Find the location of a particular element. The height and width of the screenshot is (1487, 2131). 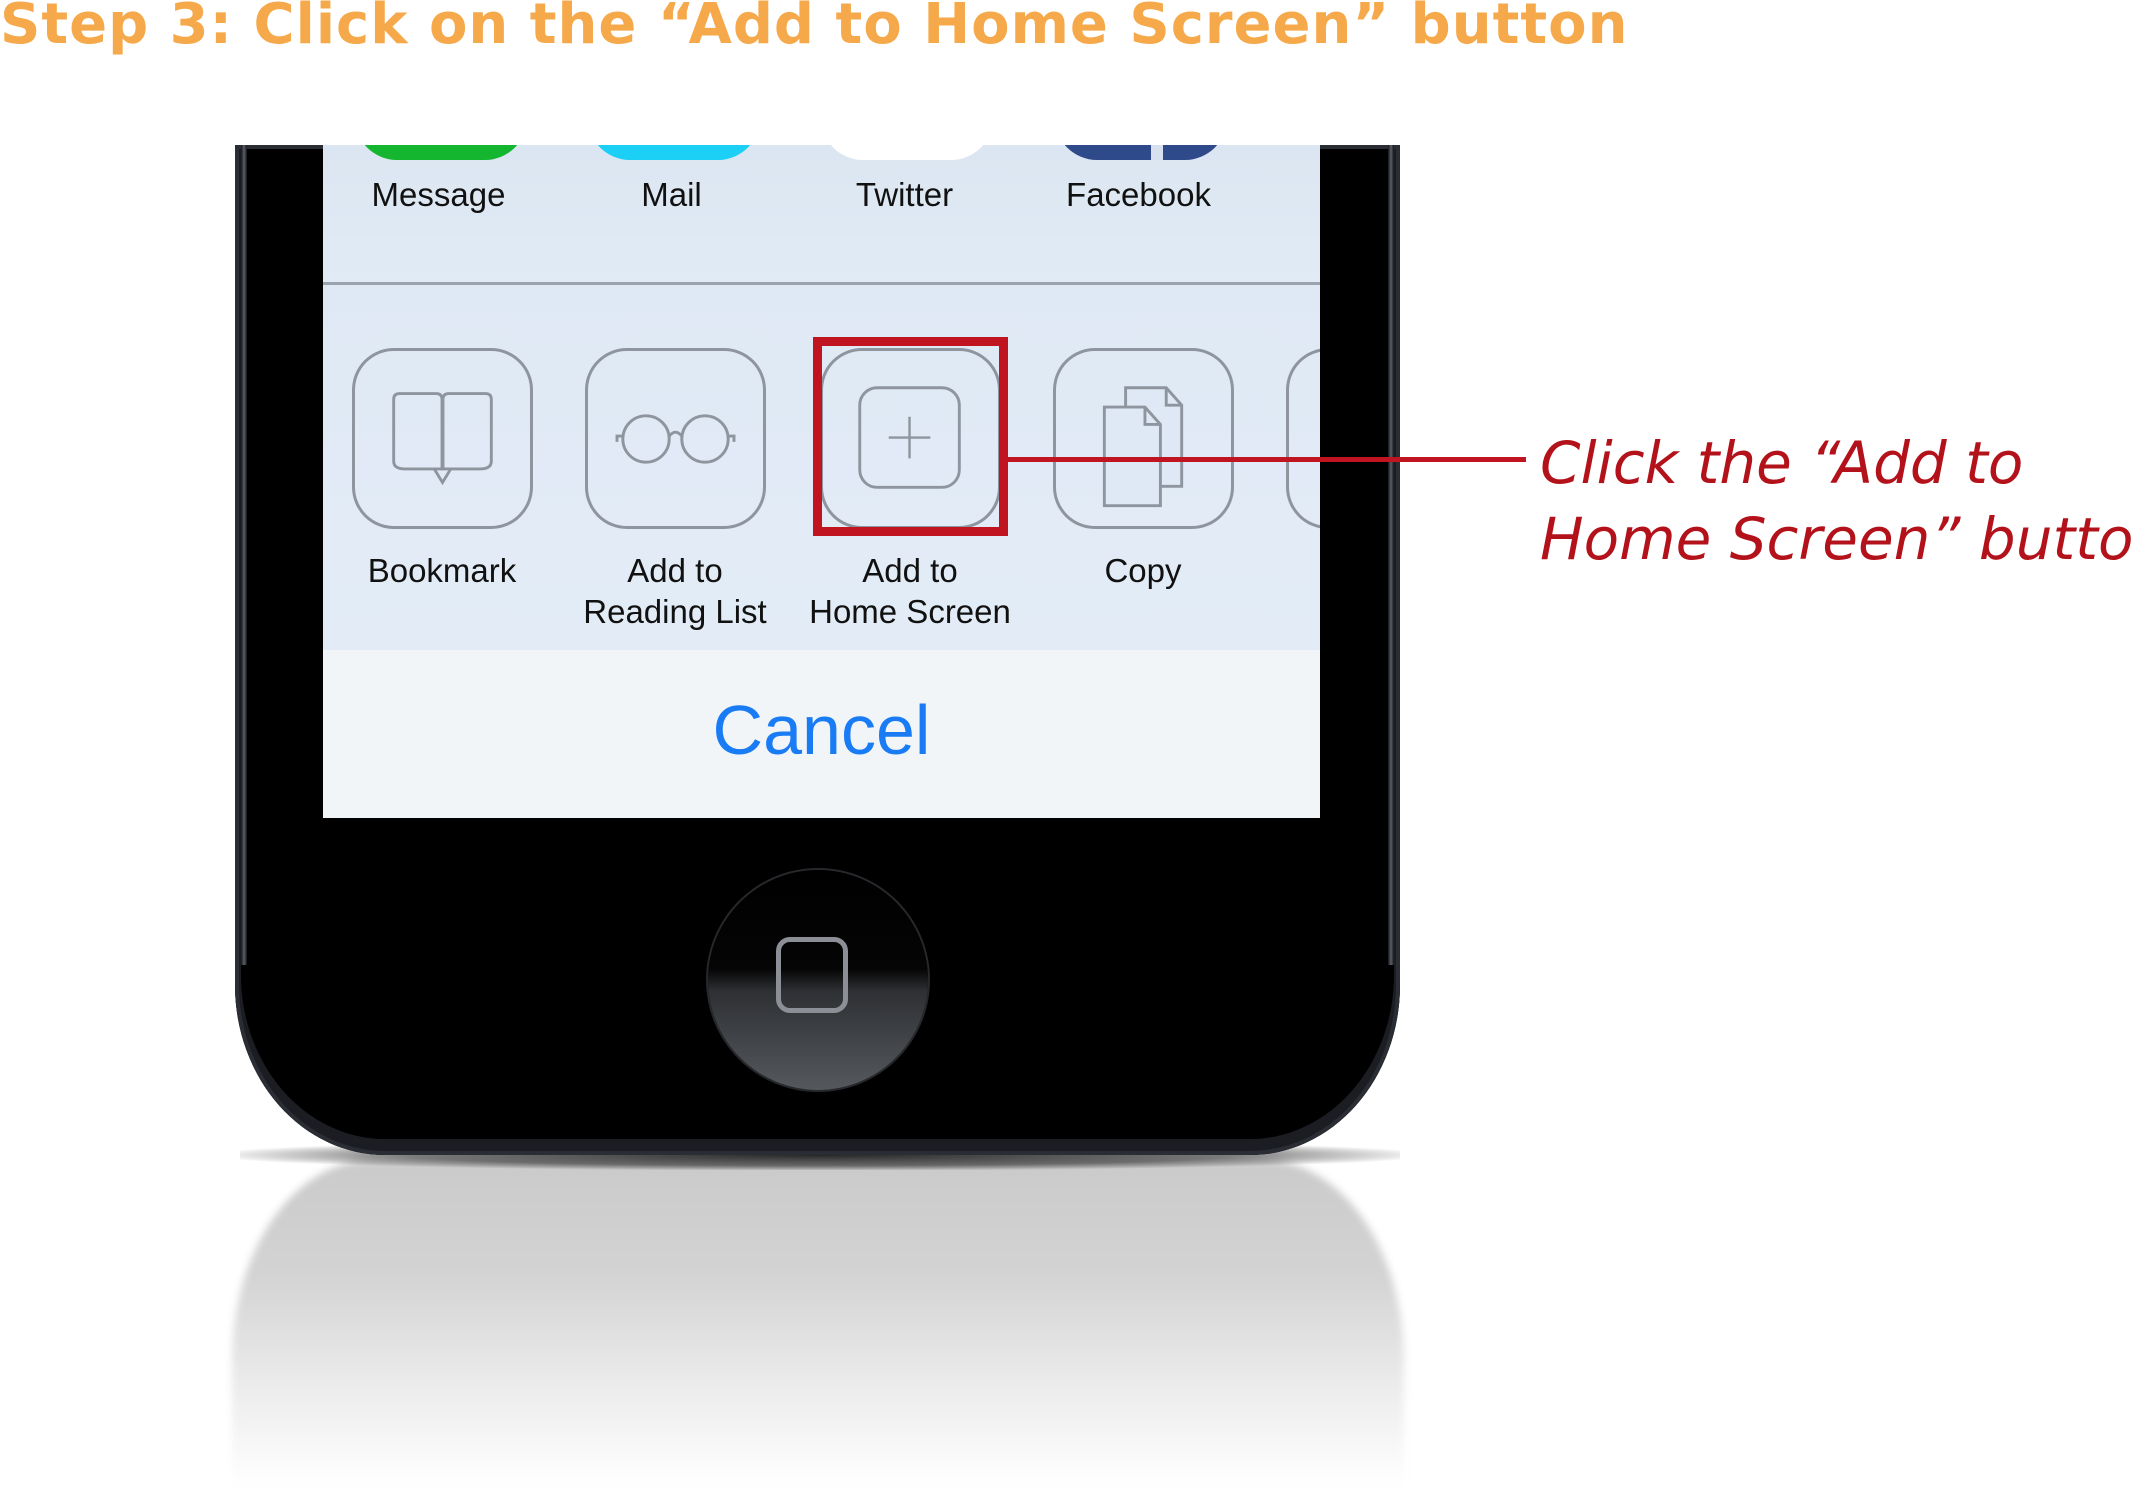

bookmark-action-button is located at coordinates (442, 438).